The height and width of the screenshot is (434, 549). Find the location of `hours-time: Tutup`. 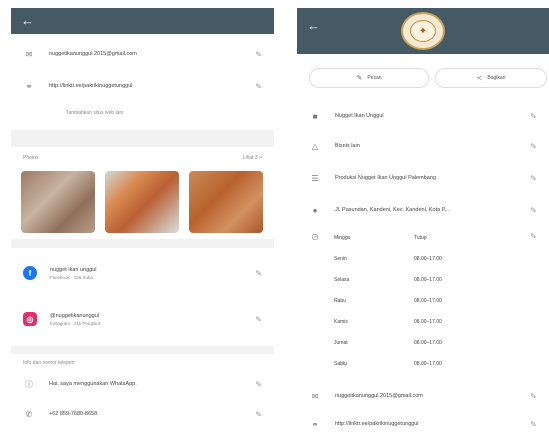

hours-time: Tutup is located at coordinates (420, 238).